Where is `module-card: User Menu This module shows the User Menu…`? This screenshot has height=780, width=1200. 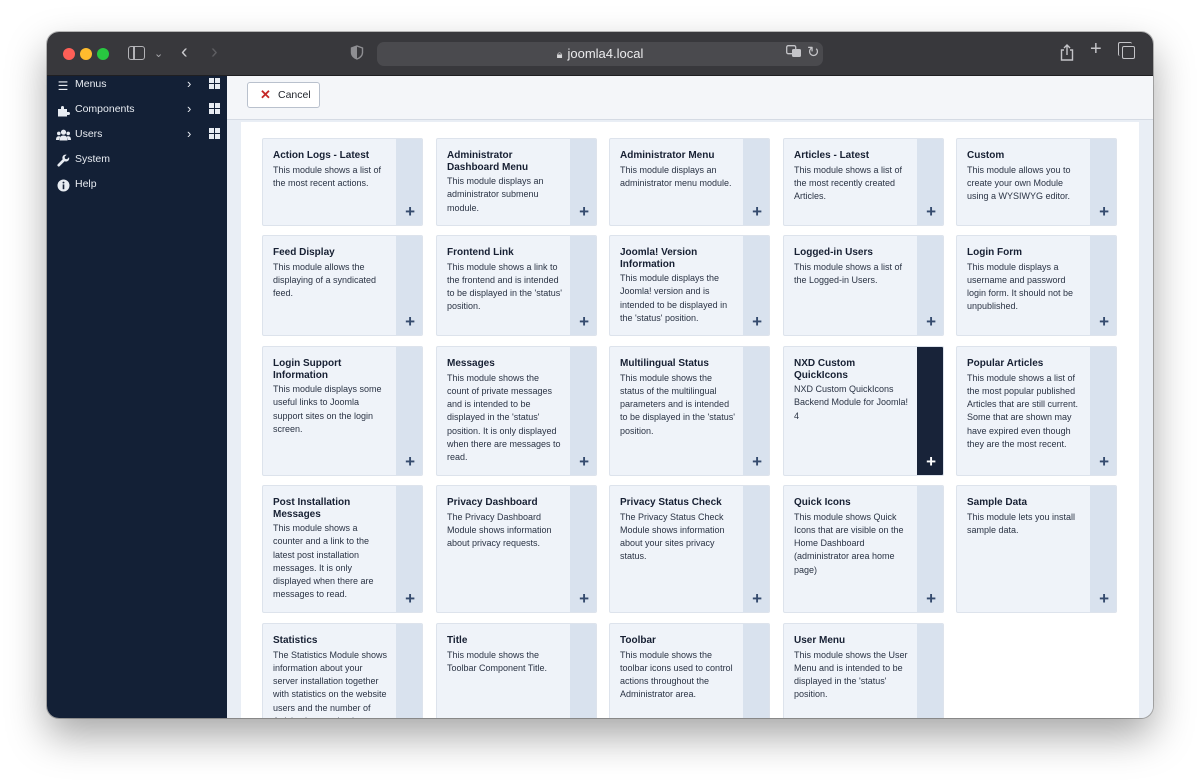
module-card: User Menu This module shows the User Menu… is located at coordinates (863, 670).